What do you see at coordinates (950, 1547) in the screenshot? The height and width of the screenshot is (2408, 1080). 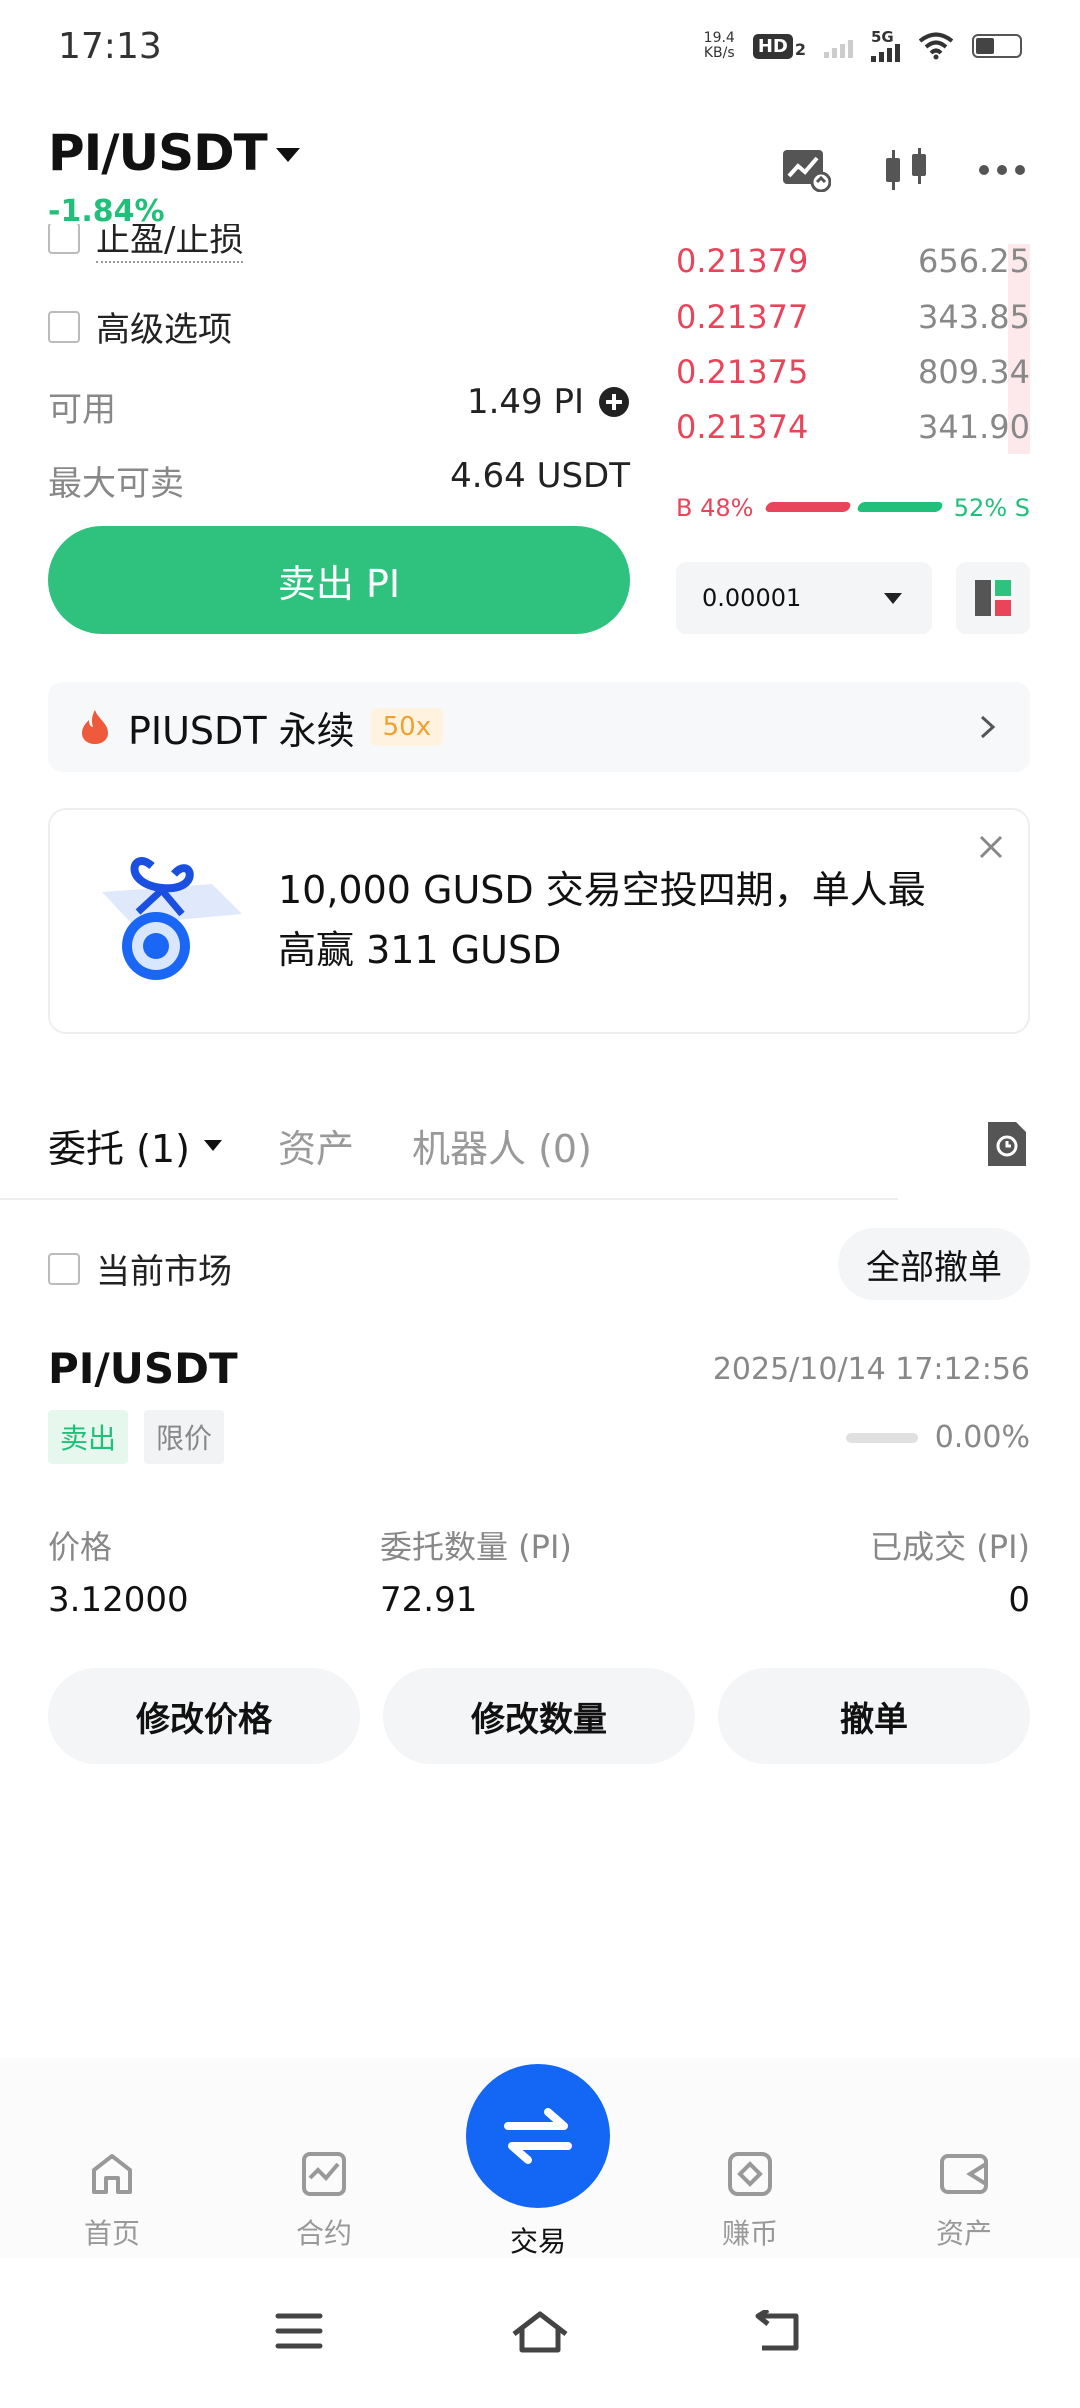 I see `filled-label: 已成交 (PI)` at bounding box center [950, 1547].